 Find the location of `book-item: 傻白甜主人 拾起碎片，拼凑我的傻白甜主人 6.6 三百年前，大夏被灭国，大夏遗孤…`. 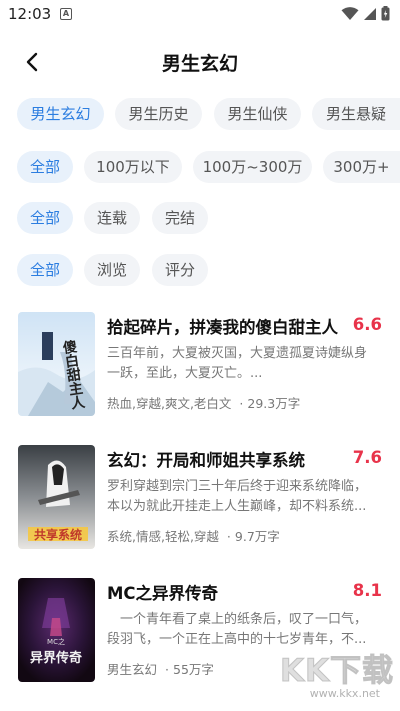

book-item: 傻白甜主人 拾起碎片，拼凑我的傻白甜主人 6.6 三百年前，大夏被灭国，大夏遗孤… is located at coordinates (200, 365).